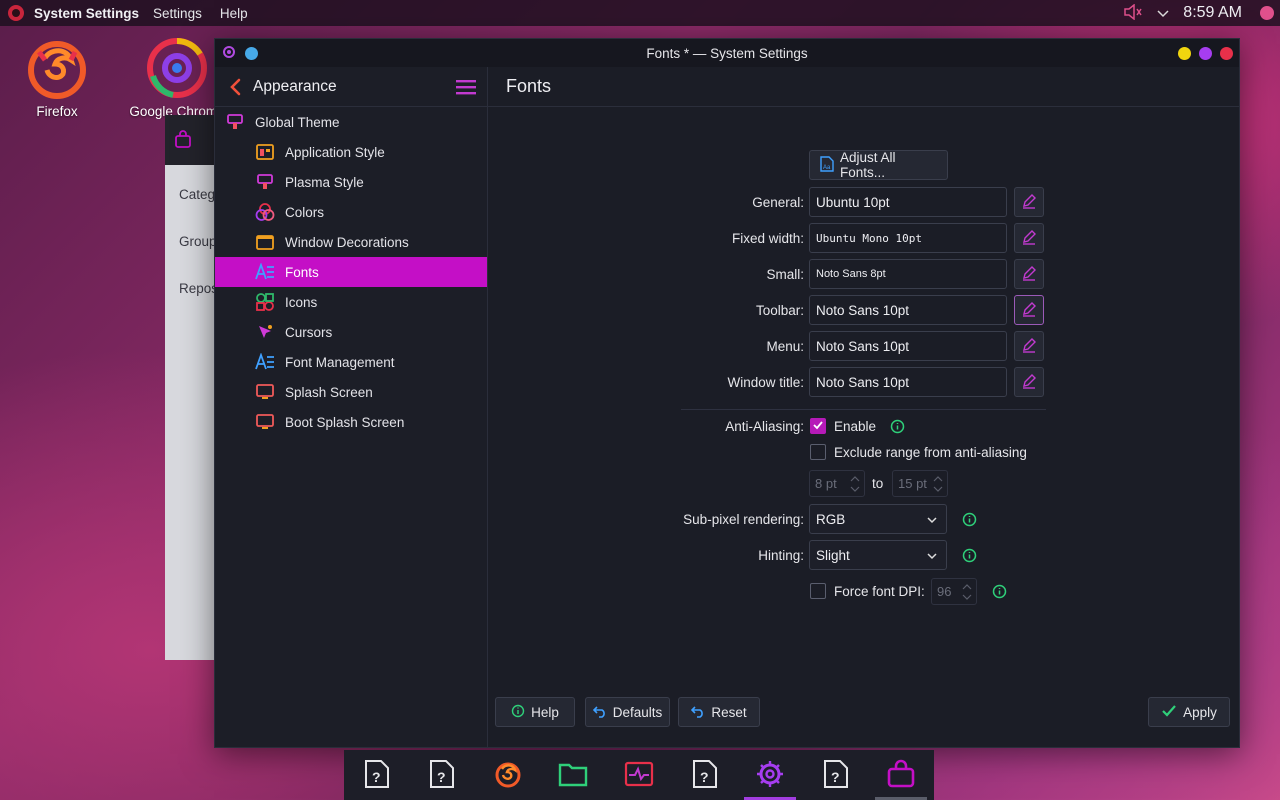  Describe the element at coordinates (265, 182) in the screenshot. I see `plasma-style-icon` at that location.